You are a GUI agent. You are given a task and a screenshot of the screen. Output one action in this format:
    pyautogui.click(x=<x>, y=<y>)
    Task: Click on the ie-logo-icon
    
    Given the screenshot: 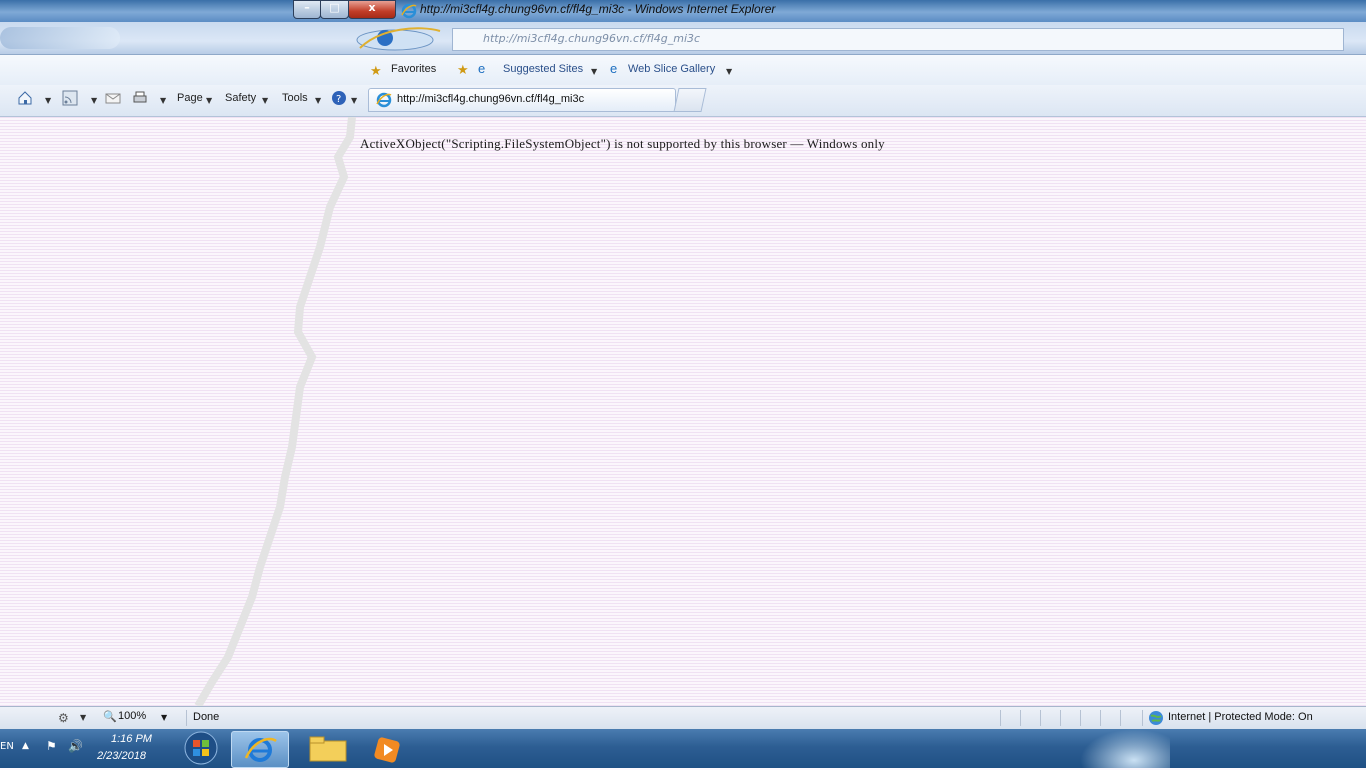 What is the action you would take?
    pyautogui.click(x=398, y=39)
    